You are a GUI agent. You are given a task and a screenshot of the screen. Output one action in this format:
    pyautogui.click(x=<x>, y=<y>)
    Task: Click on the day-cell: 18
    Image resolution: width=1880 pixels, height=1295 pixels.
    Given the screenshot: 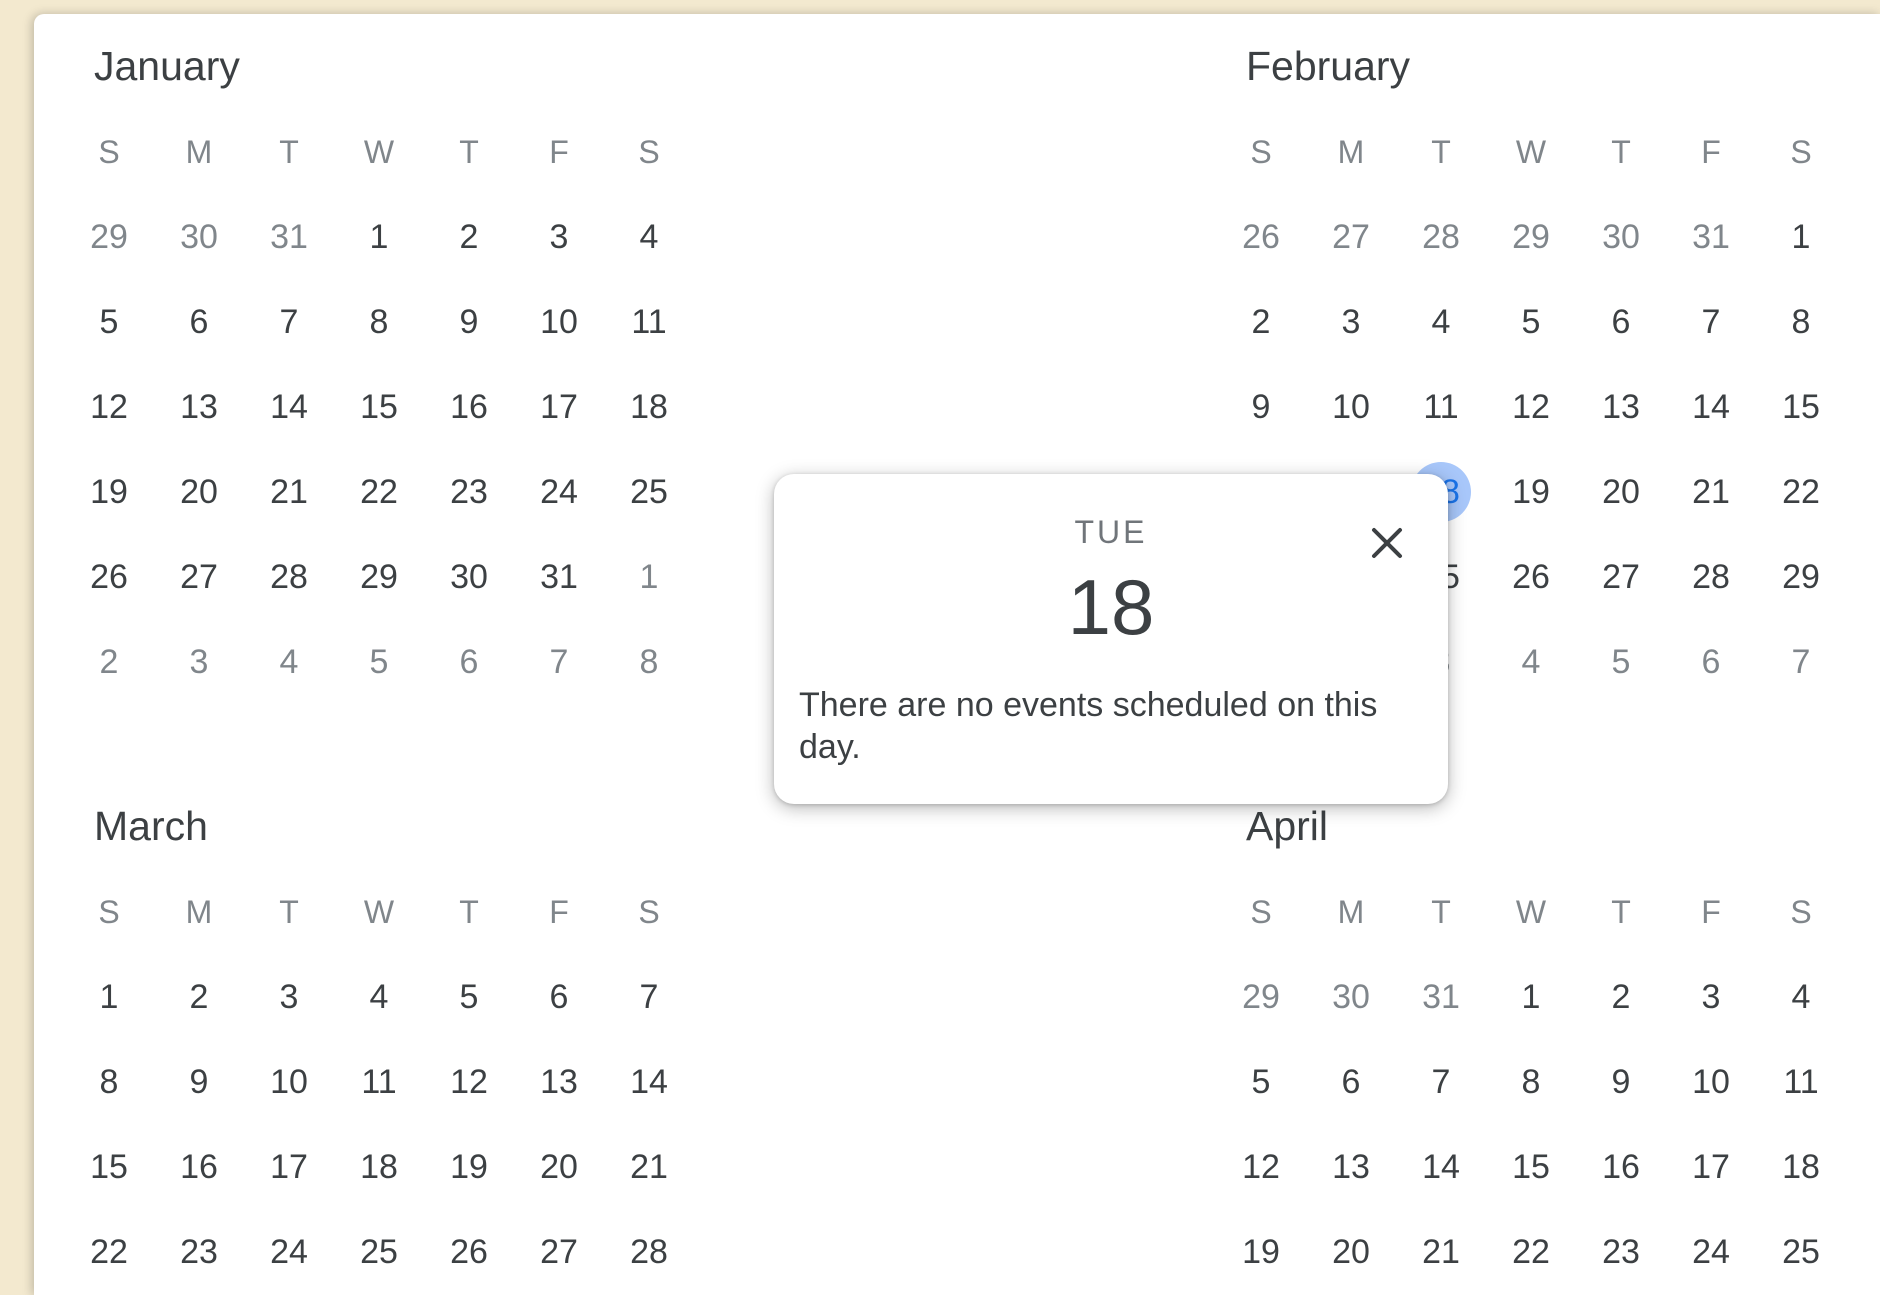 What is the action you would take?
    pyautogui.click(x=1801, y=1167)
    